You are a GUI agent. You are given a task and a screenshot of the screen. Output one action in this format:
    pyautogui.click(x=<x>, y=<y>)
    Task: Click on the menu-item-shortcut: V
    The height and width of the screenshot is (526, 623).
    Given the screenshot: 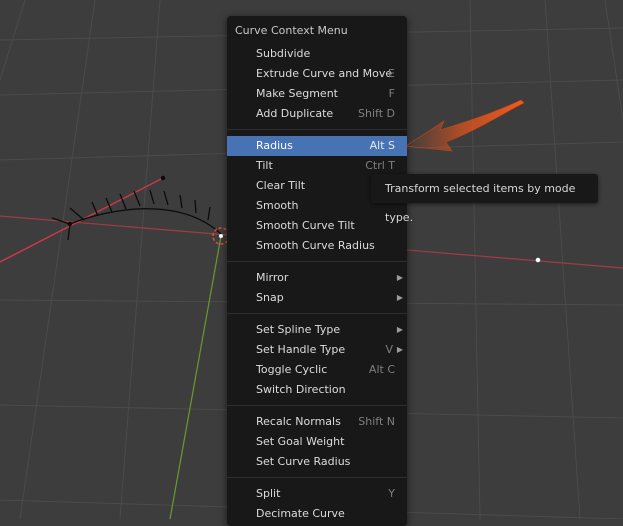 What is the action you would take?
    pyautogui.click(x=389, y=349)
    